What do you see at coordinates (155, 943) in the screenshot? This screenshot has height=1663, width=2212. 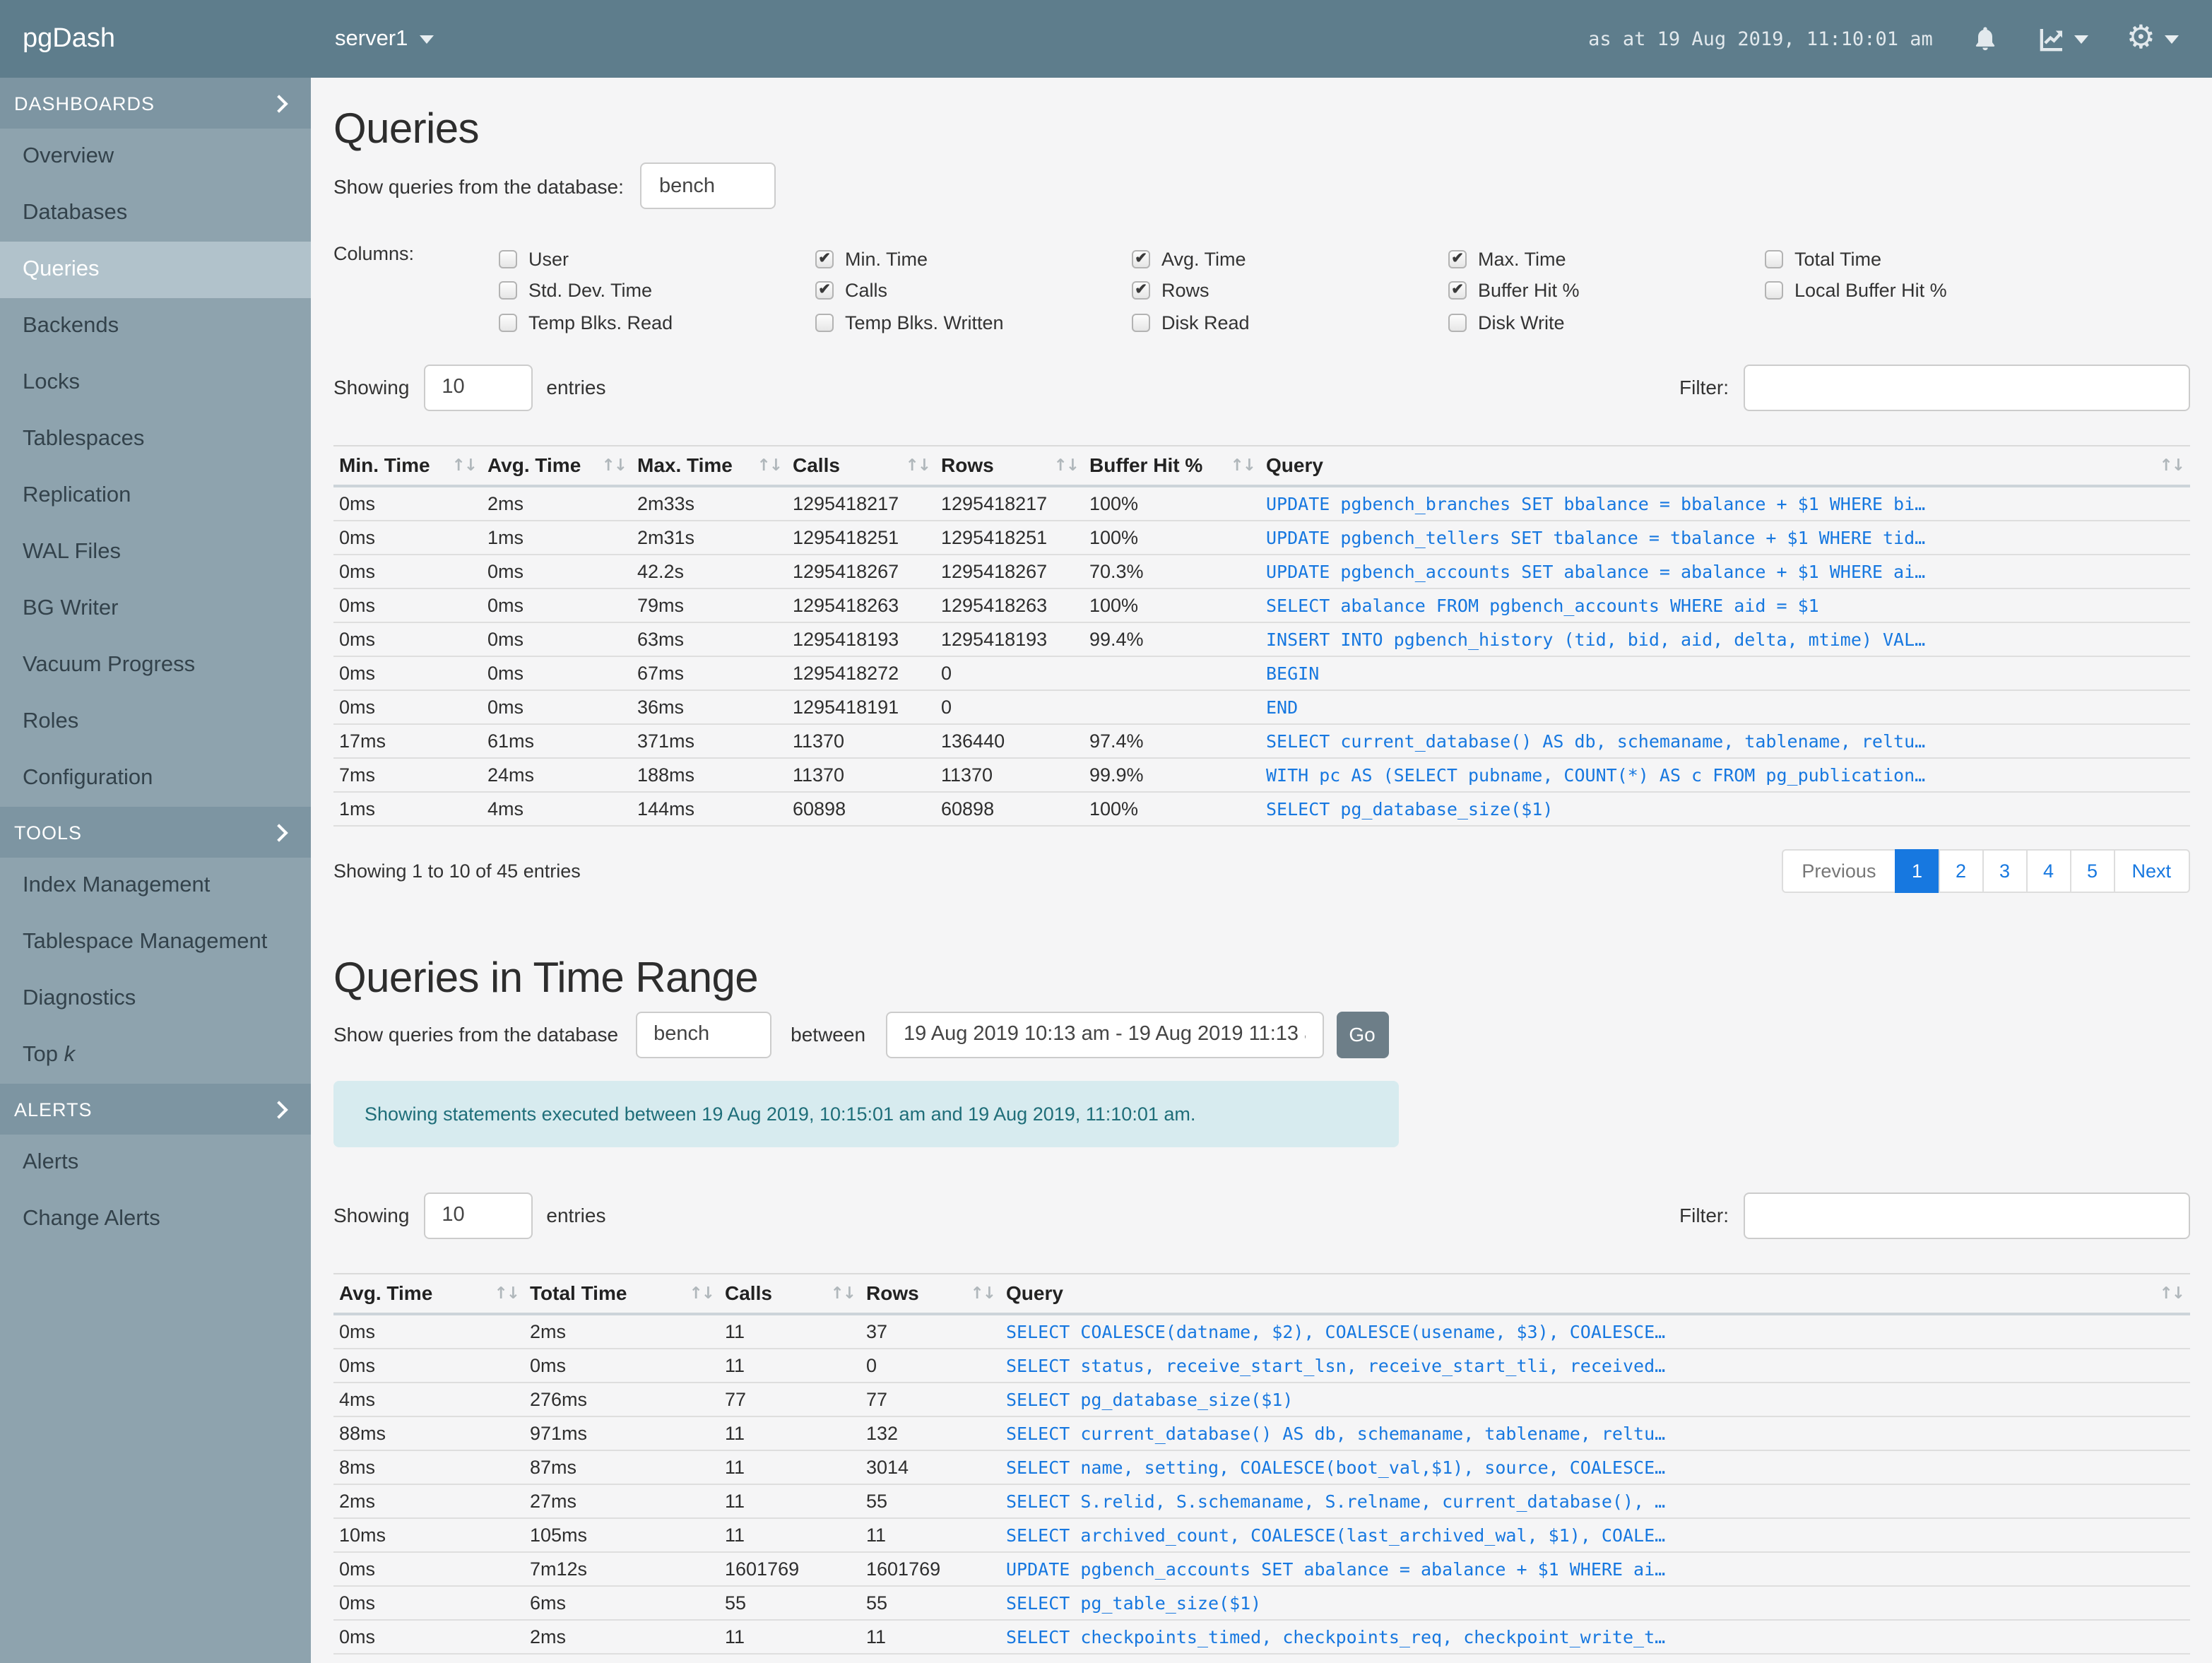 I see `sidebar-item: Tablespace Management` at bounding box center [155, 943].